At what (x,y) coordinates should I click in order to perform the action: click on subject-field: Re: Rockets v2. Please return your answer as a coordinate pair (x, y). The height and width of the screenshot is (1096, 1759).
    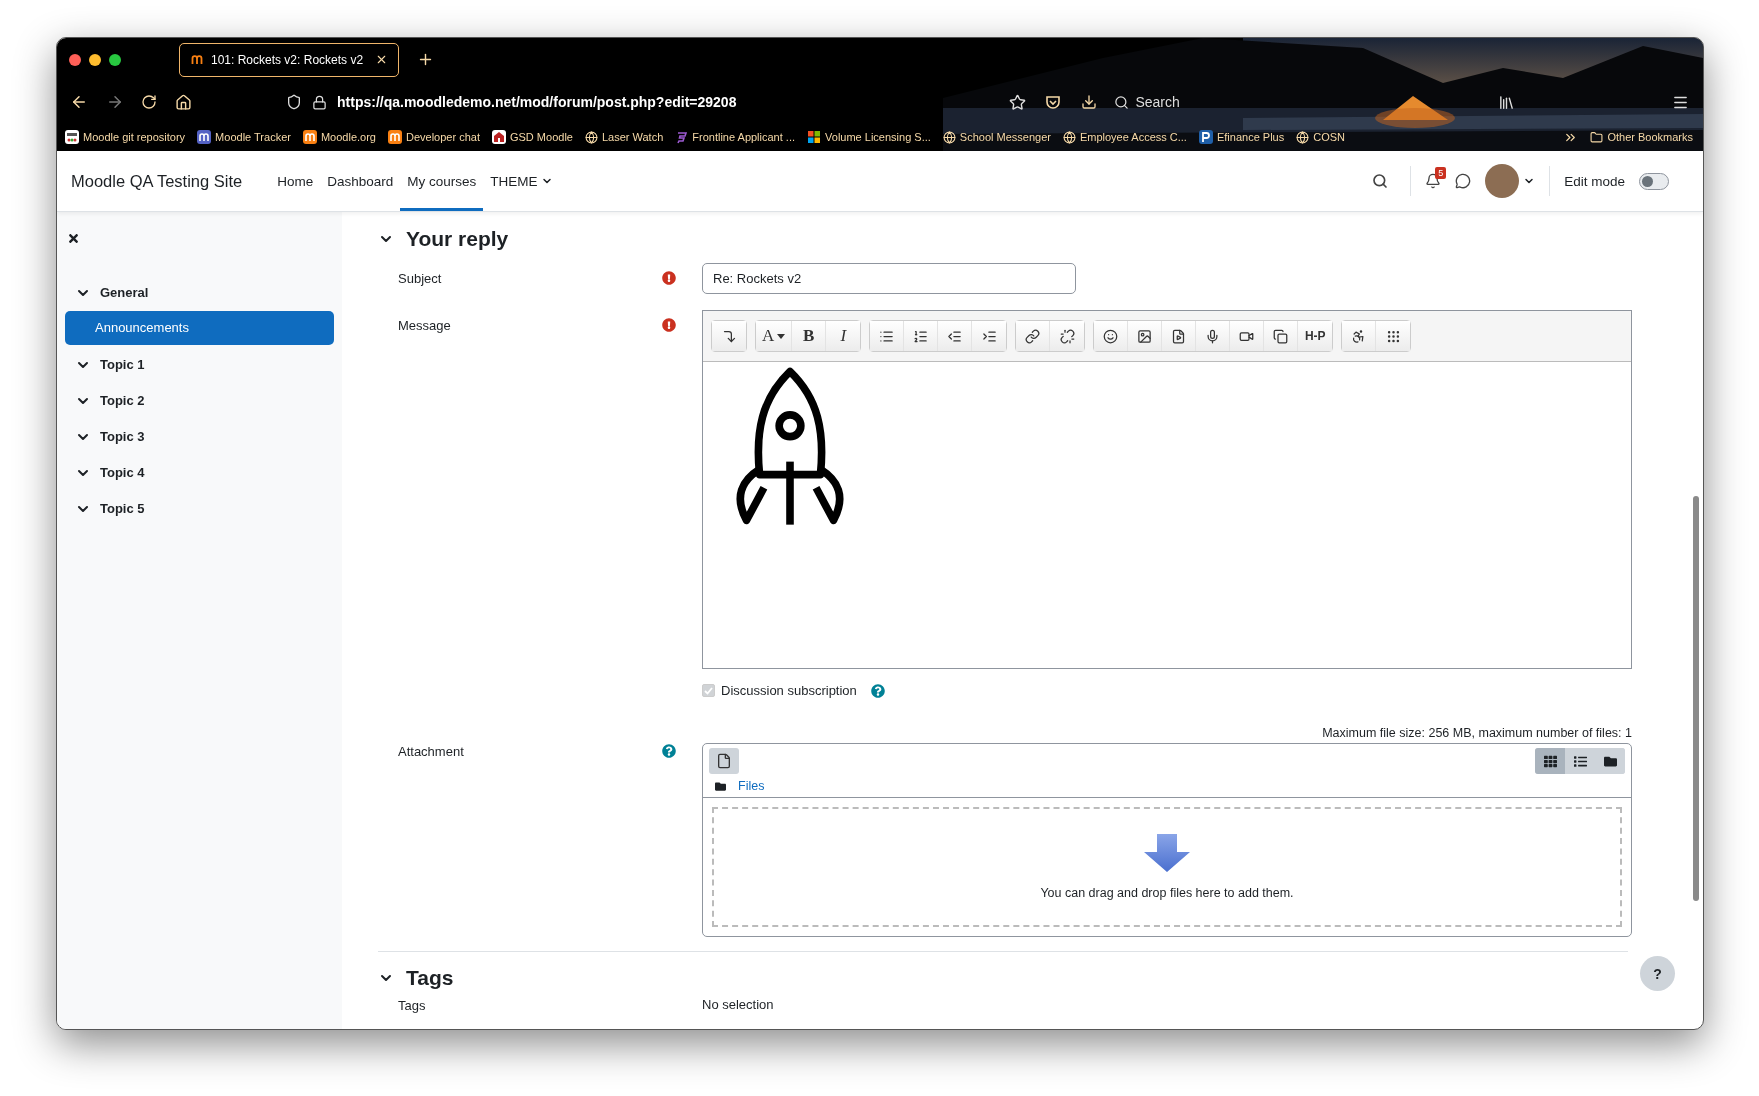
    Looking at the image, I should click on (889, 278).